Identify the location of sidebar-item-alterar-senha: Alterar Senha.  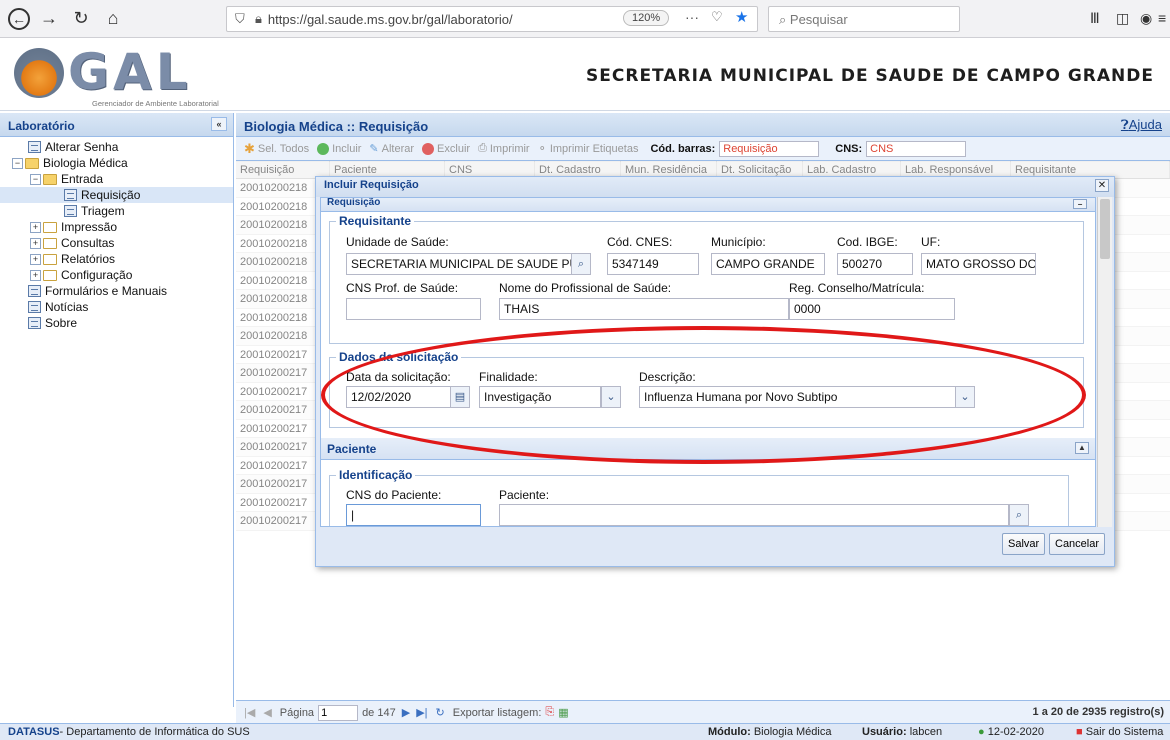
(116, 147).